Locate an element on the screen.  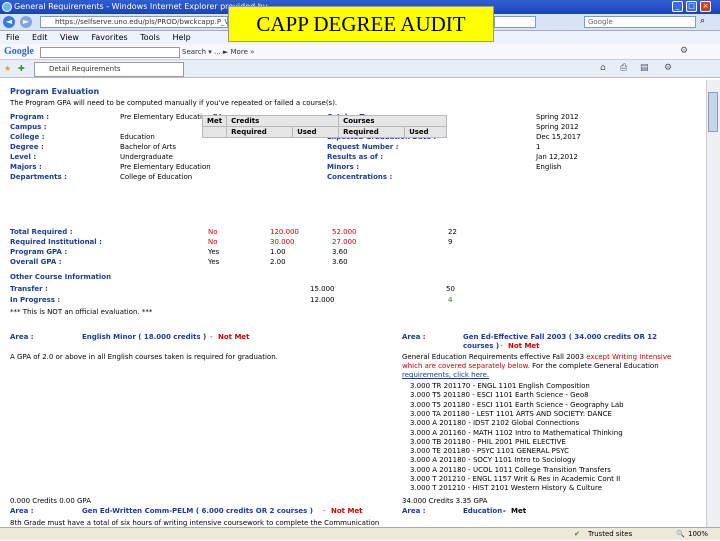
close-button: × is located at coordinates (705, 6).